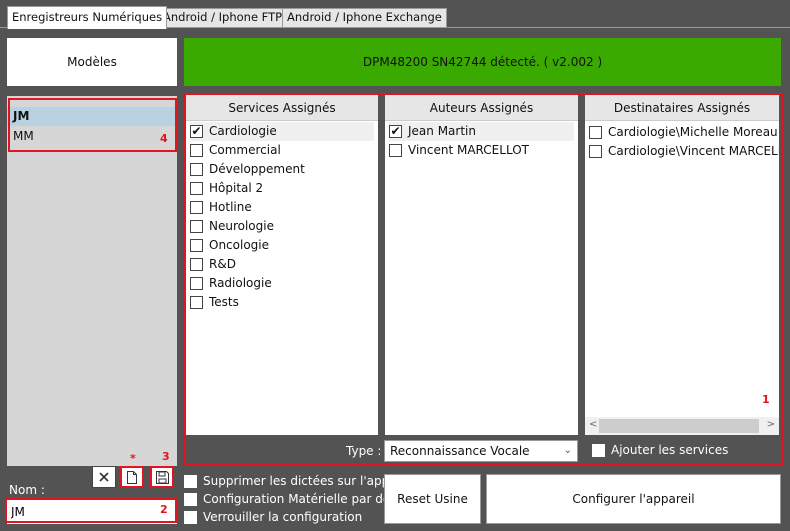 The image size is (790, 531). Describe the element at coordinates (593, 424) in the screenshot. I see `scroll-left-icon: <` at that location.